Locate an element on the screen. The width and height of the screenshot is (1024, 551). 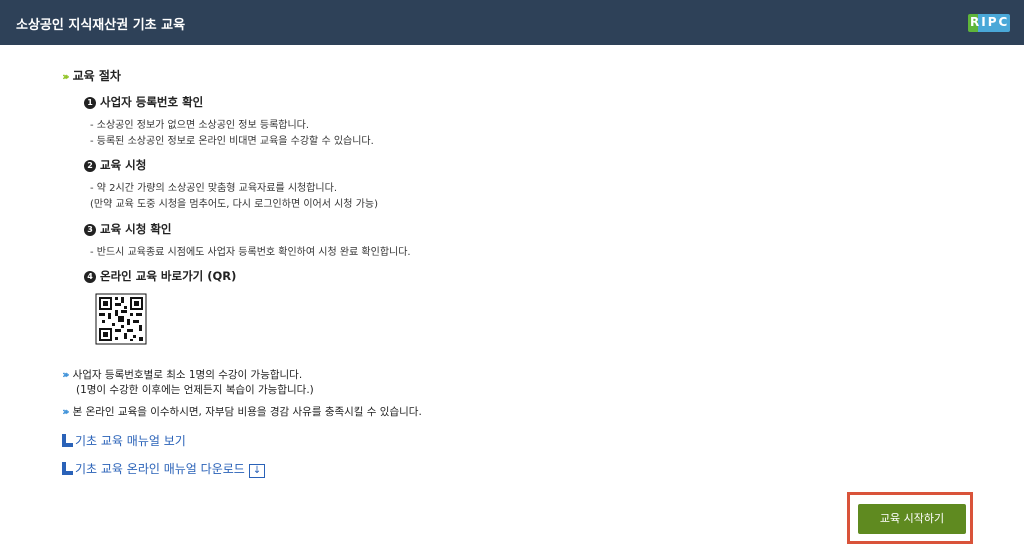
step-1-line-2: - 등록된 소상공인 정보로 온라인 비대면 교육을 수강할 수 있습니다. is located at coordinates (232, 141).